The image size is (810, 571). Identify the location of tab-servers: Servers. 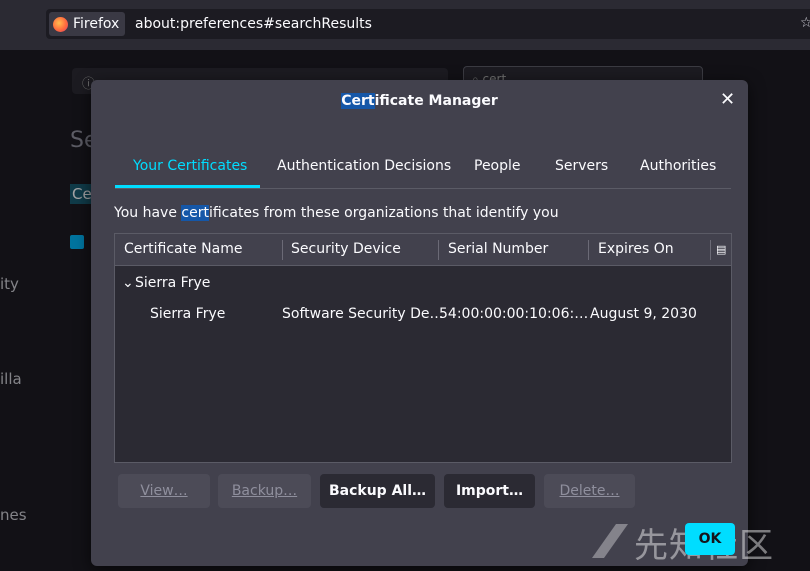
(581, 166).